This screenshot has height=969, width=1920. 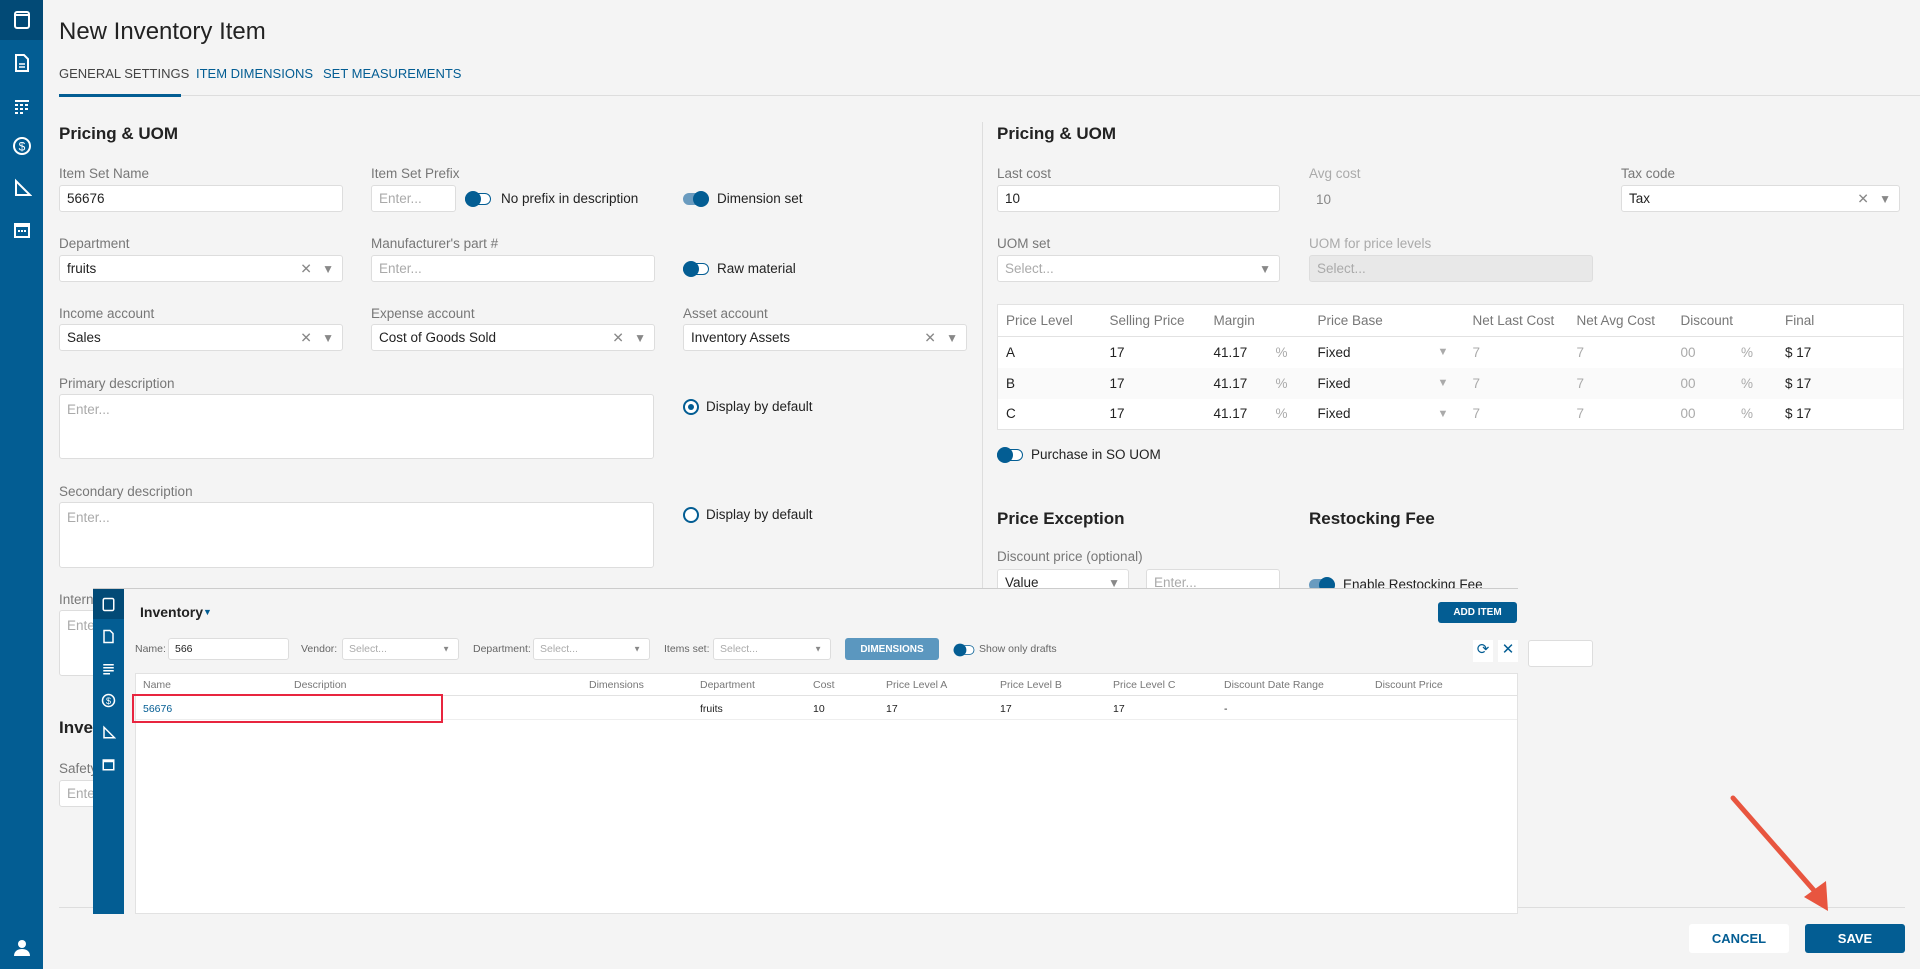 What do you see at coordinates (892, 649) in the screenshot?
I see `dimensions-button: DIMENSIONS` at bounding box center [892, 649].